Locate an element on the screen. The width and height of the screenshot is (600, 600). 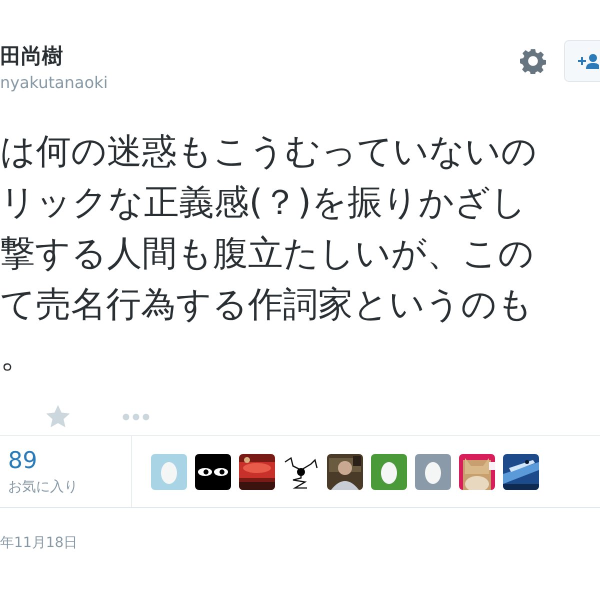
follow-button is located at coordinates (582, 61).